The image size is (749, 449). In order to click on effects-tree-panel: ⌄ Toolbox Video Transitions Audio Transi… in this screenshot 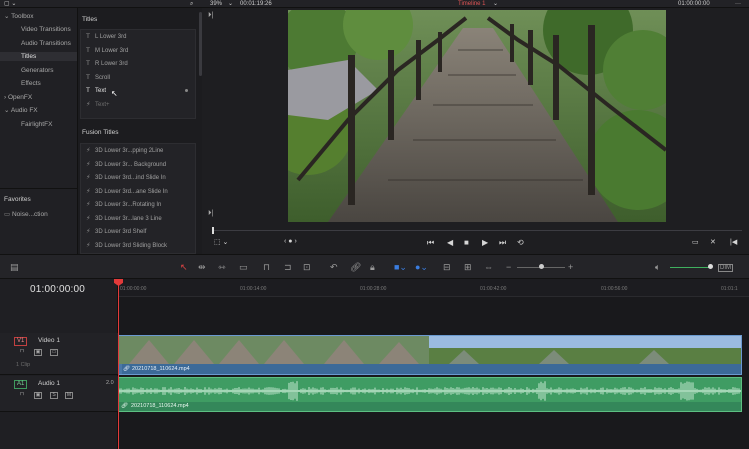, I will do `click(39, 131)`.